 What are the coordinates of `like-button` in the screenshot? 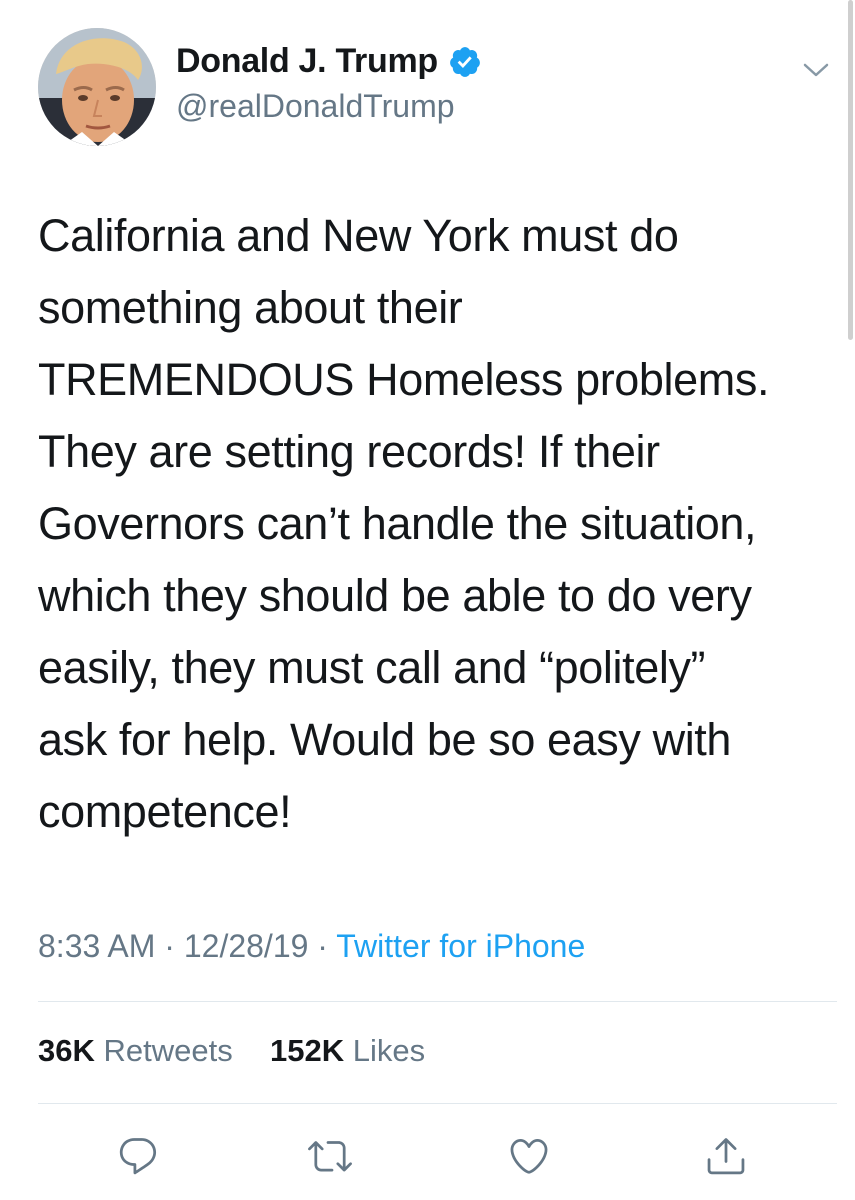 It's located at (529, 1156).